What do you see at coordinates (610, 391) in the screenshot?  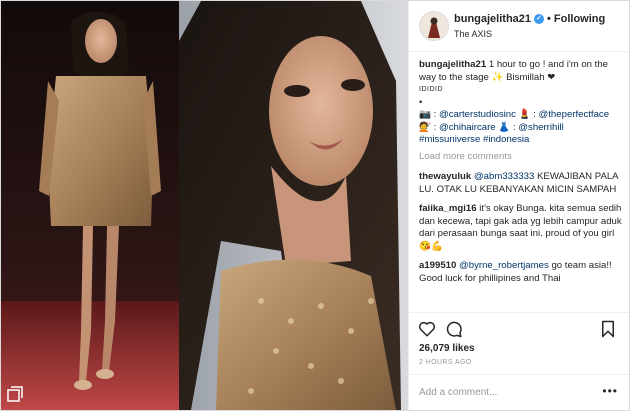 I see `more-options-button: •••` at bounding box center [610, 391].